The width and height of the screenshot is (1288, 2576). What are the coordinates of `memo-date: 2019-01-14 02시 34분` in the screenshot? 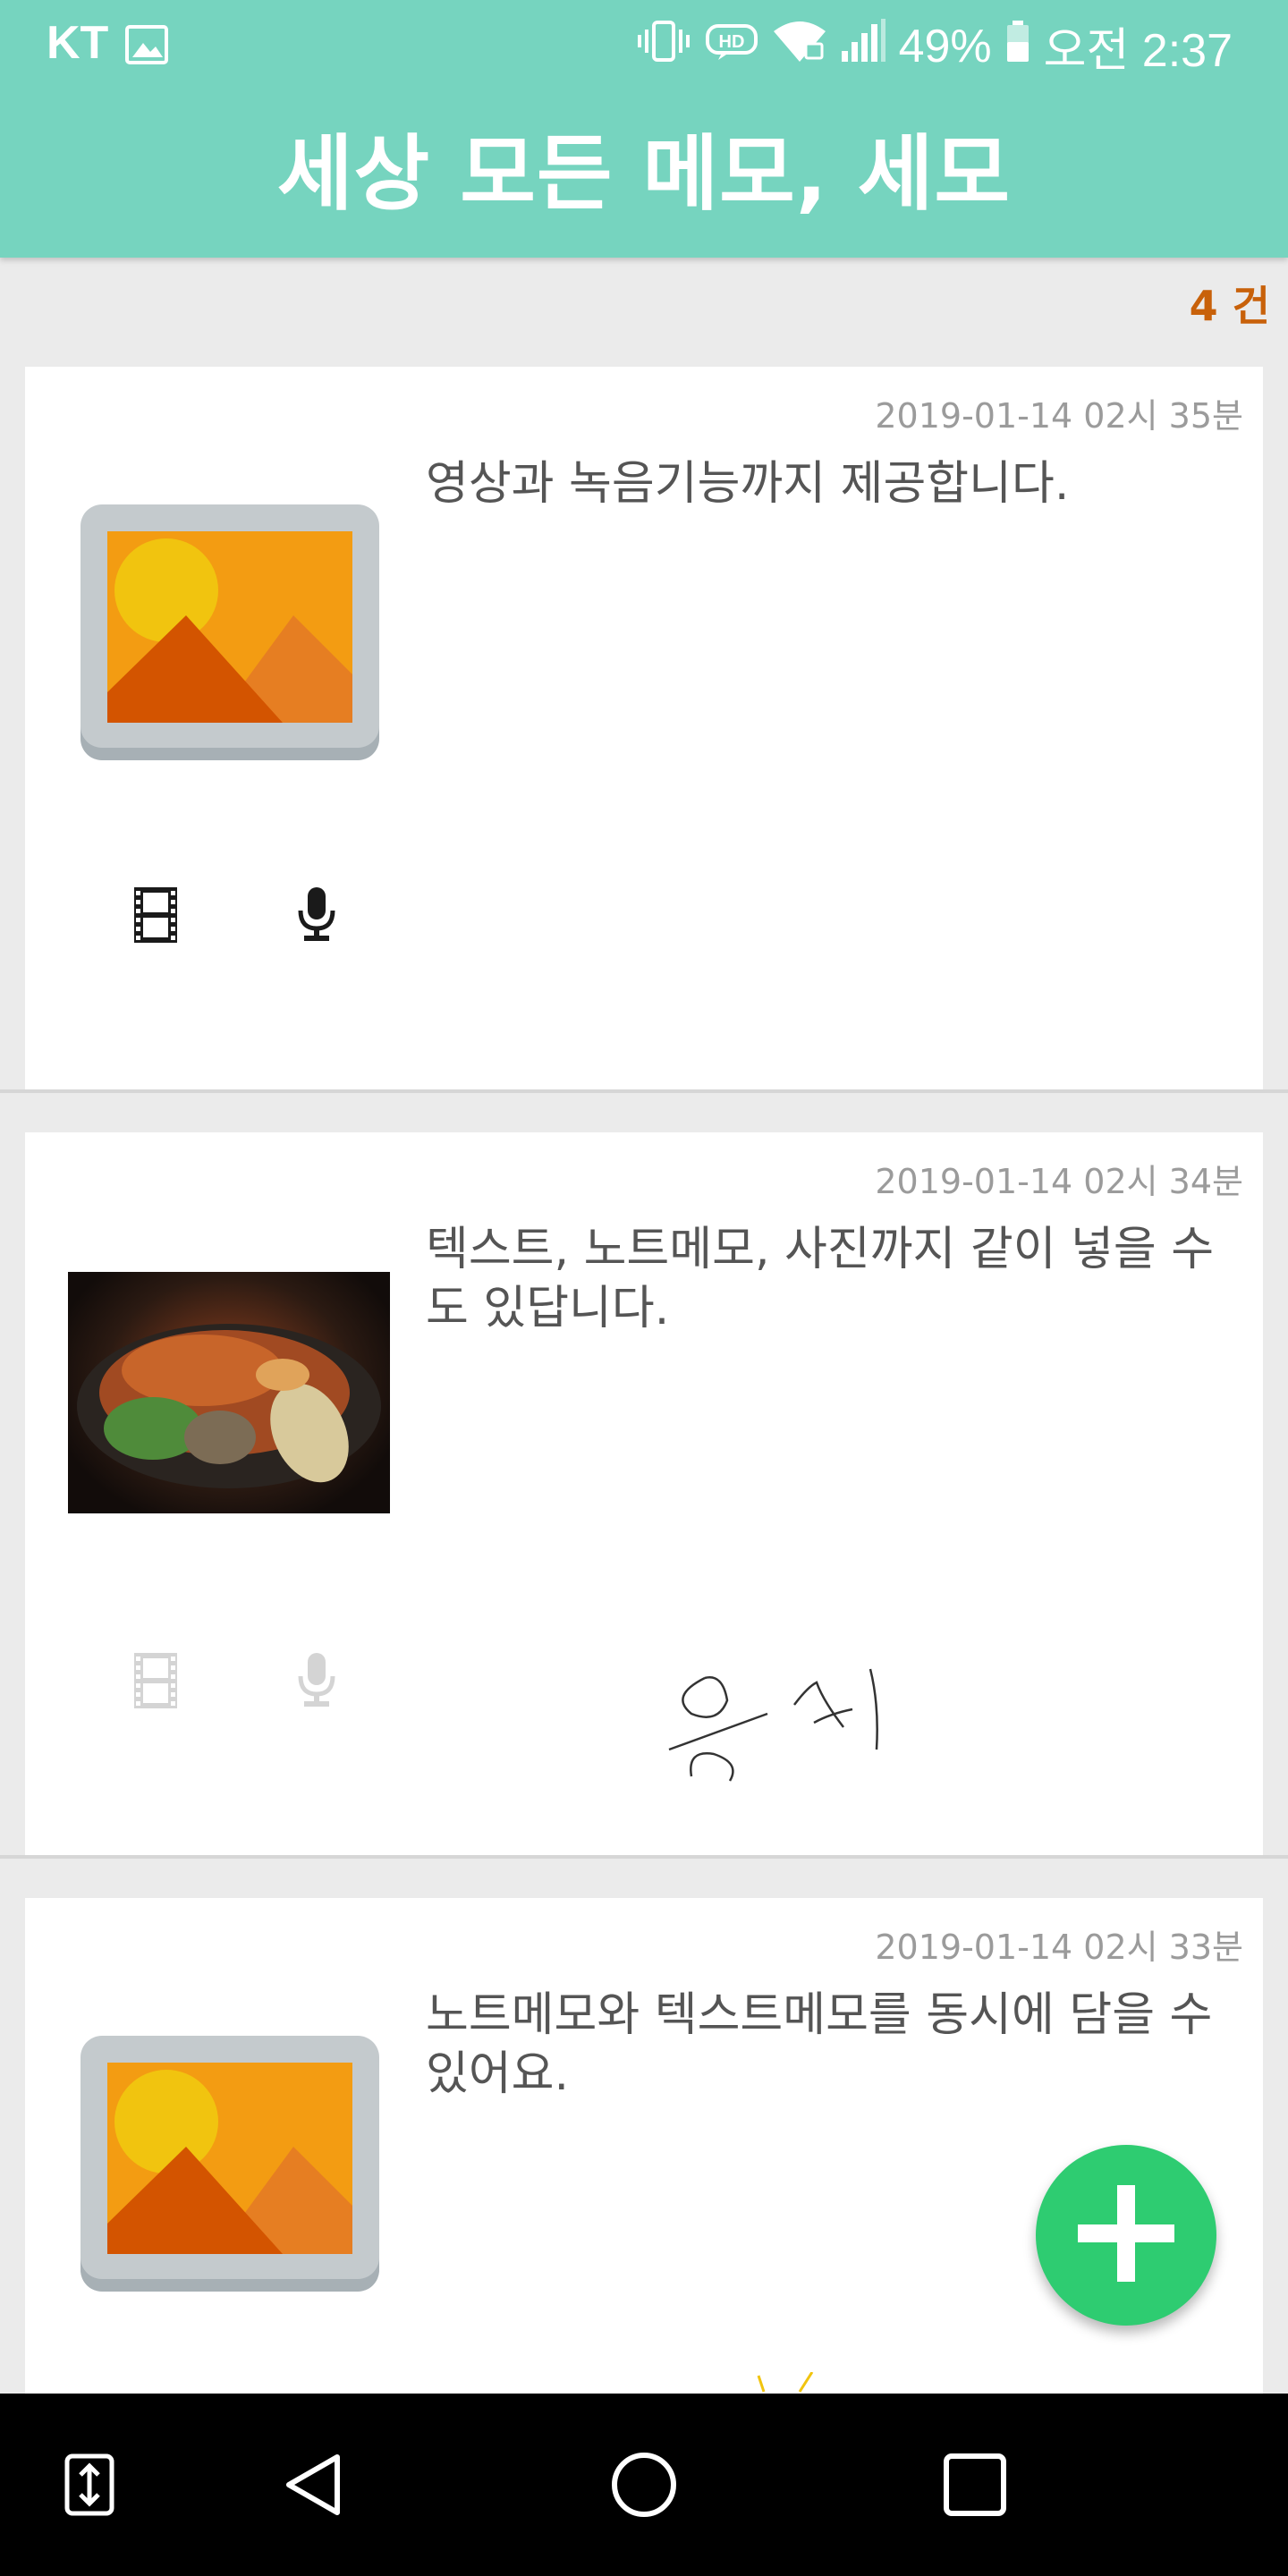 It's located at (1059, 1181).